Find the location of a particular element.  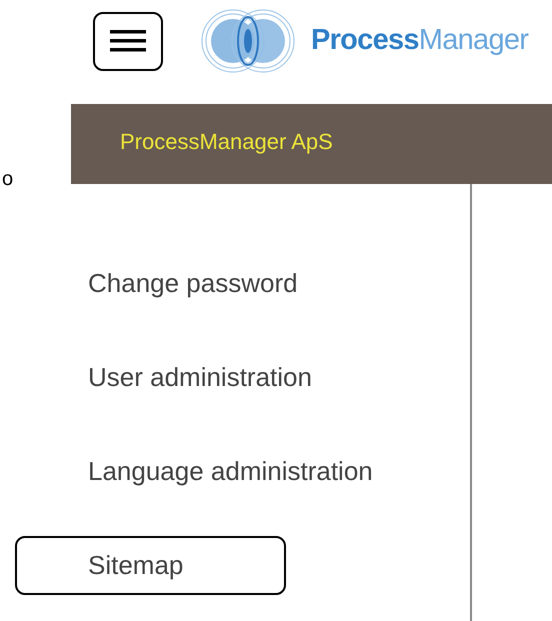

menu-icon is located at coordinates (128, 41).